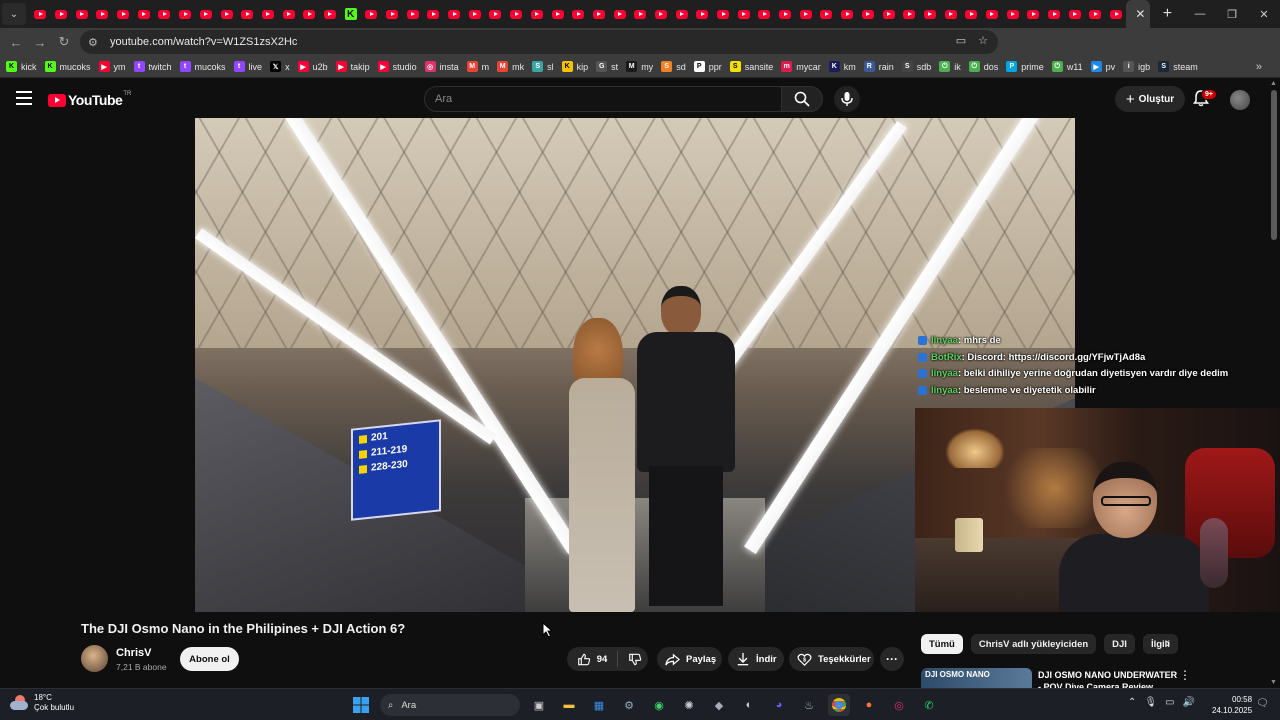 Image resolution: width=1280 pixels, height=720 pixels. Describe the element at coordinates (21, 66) in the screenshot. I see `bookmark-item: Kkick` at that location.